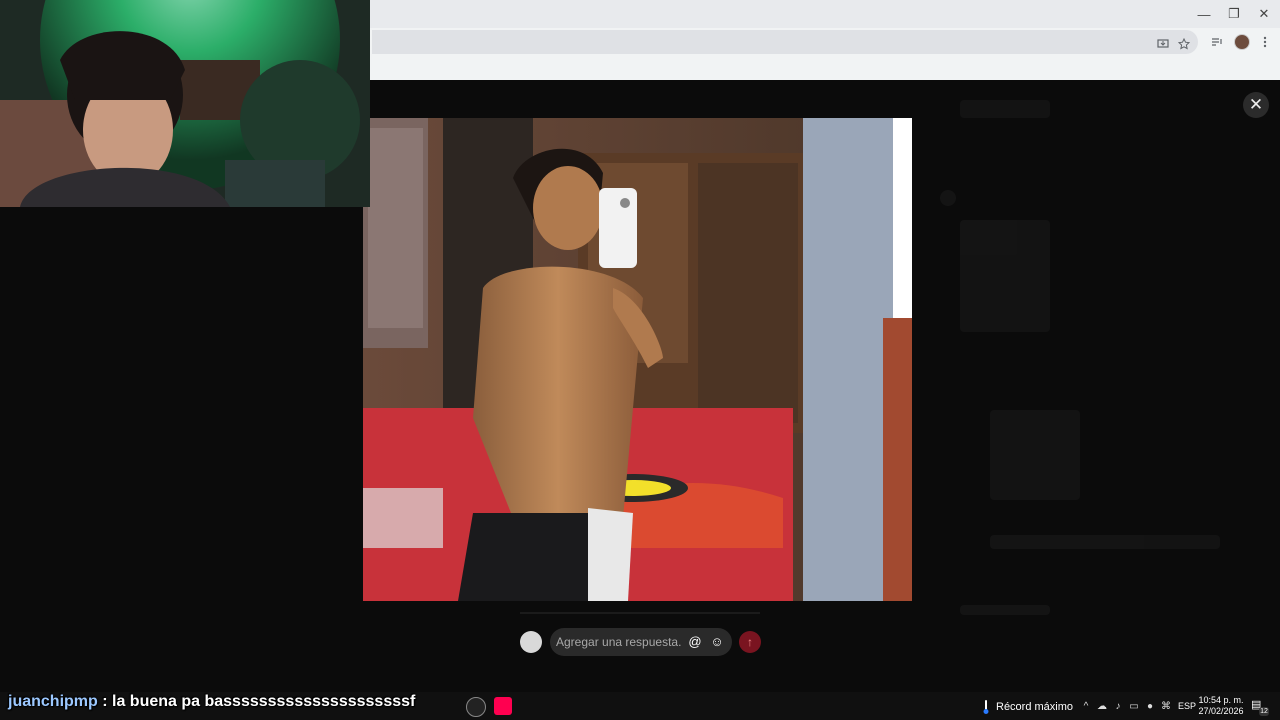 The width and height of the screenshot is (1280, 720). I want to click on language-indicator: ESP, so click(1187, 706).